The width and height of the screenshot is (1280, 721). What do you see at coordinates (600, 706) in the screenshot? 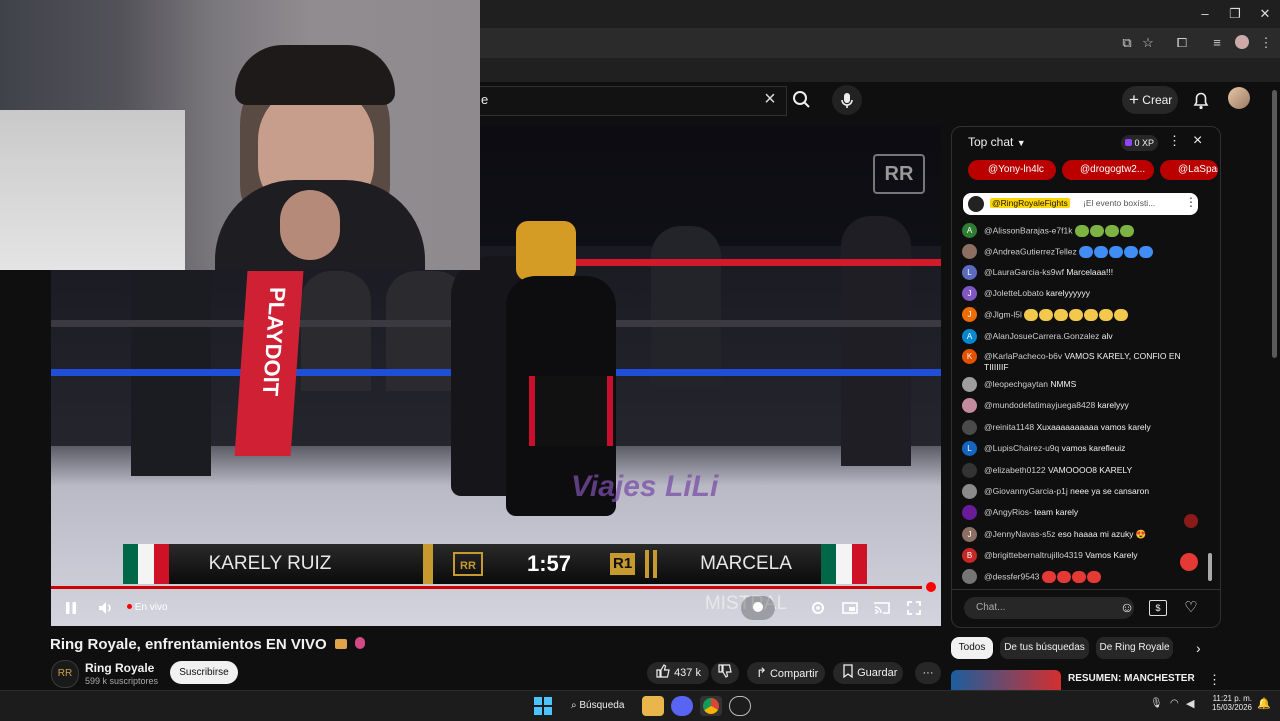
I see `taskbar-search: ⌕ Búsqueda` at bounding box center [600, 706].